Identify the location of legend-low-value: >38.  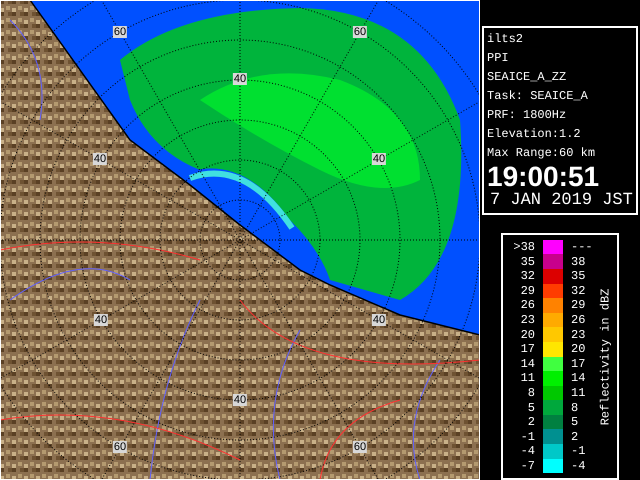
(523, 247).